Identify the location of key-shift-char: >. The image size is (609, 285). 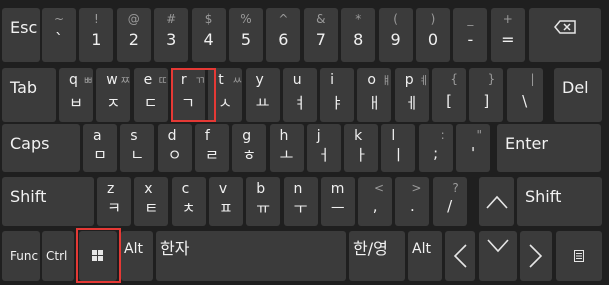
(416, 188).